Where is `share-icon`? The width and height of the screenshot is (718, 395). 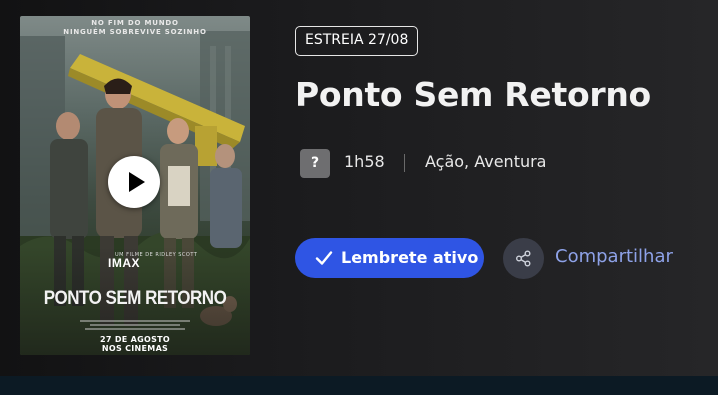 share-icon is located at coordinates (523, 258).